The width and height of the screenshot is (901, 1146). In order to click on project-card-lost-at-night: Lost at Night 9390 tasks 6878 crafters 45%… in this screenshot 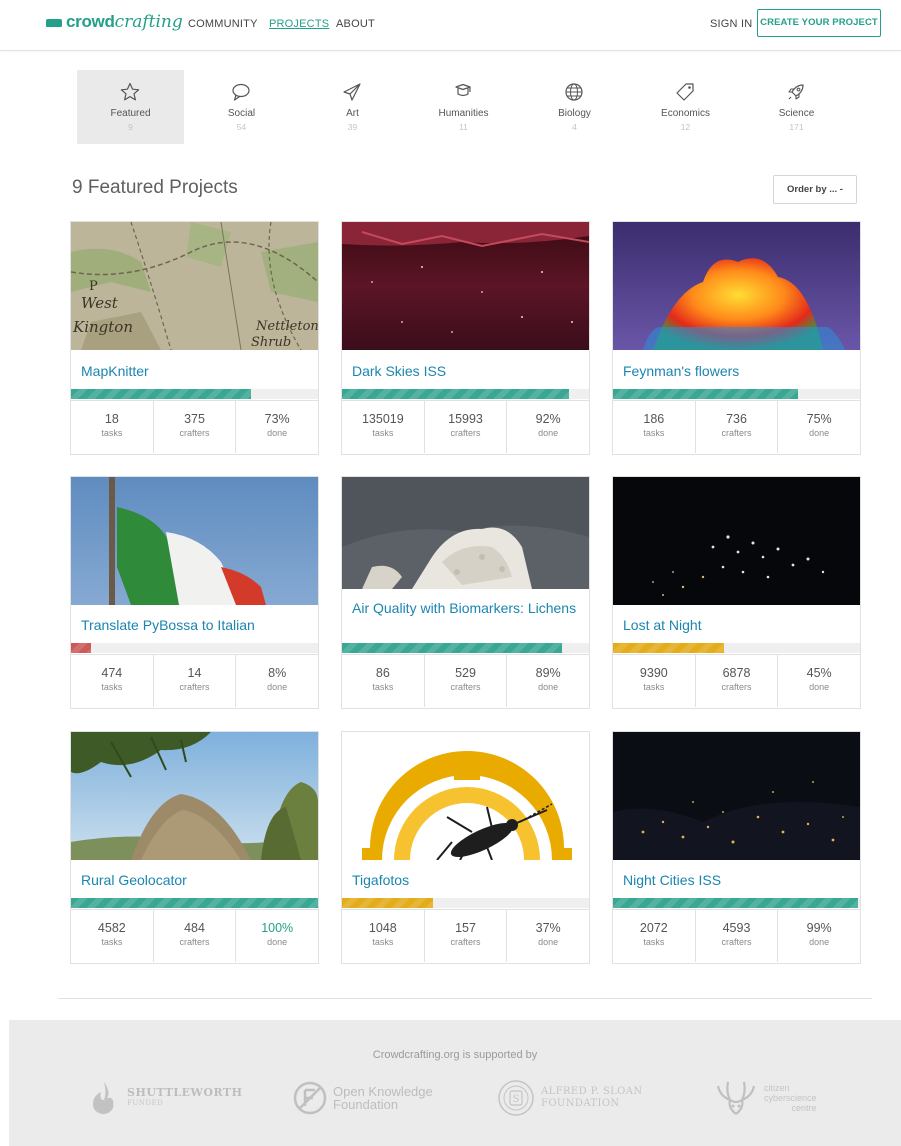, I will do `click(736, 592)`.